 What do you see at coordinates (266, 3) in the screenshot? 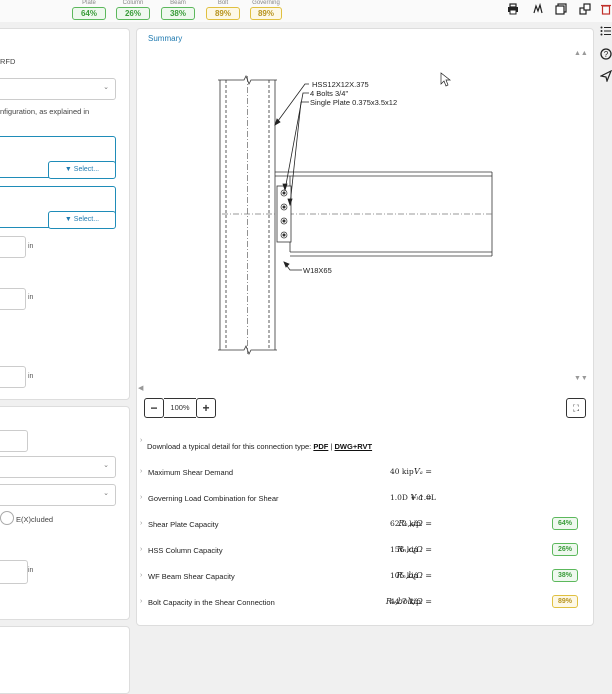
I see `status-label: Governing` at bounding box center [266, 3].